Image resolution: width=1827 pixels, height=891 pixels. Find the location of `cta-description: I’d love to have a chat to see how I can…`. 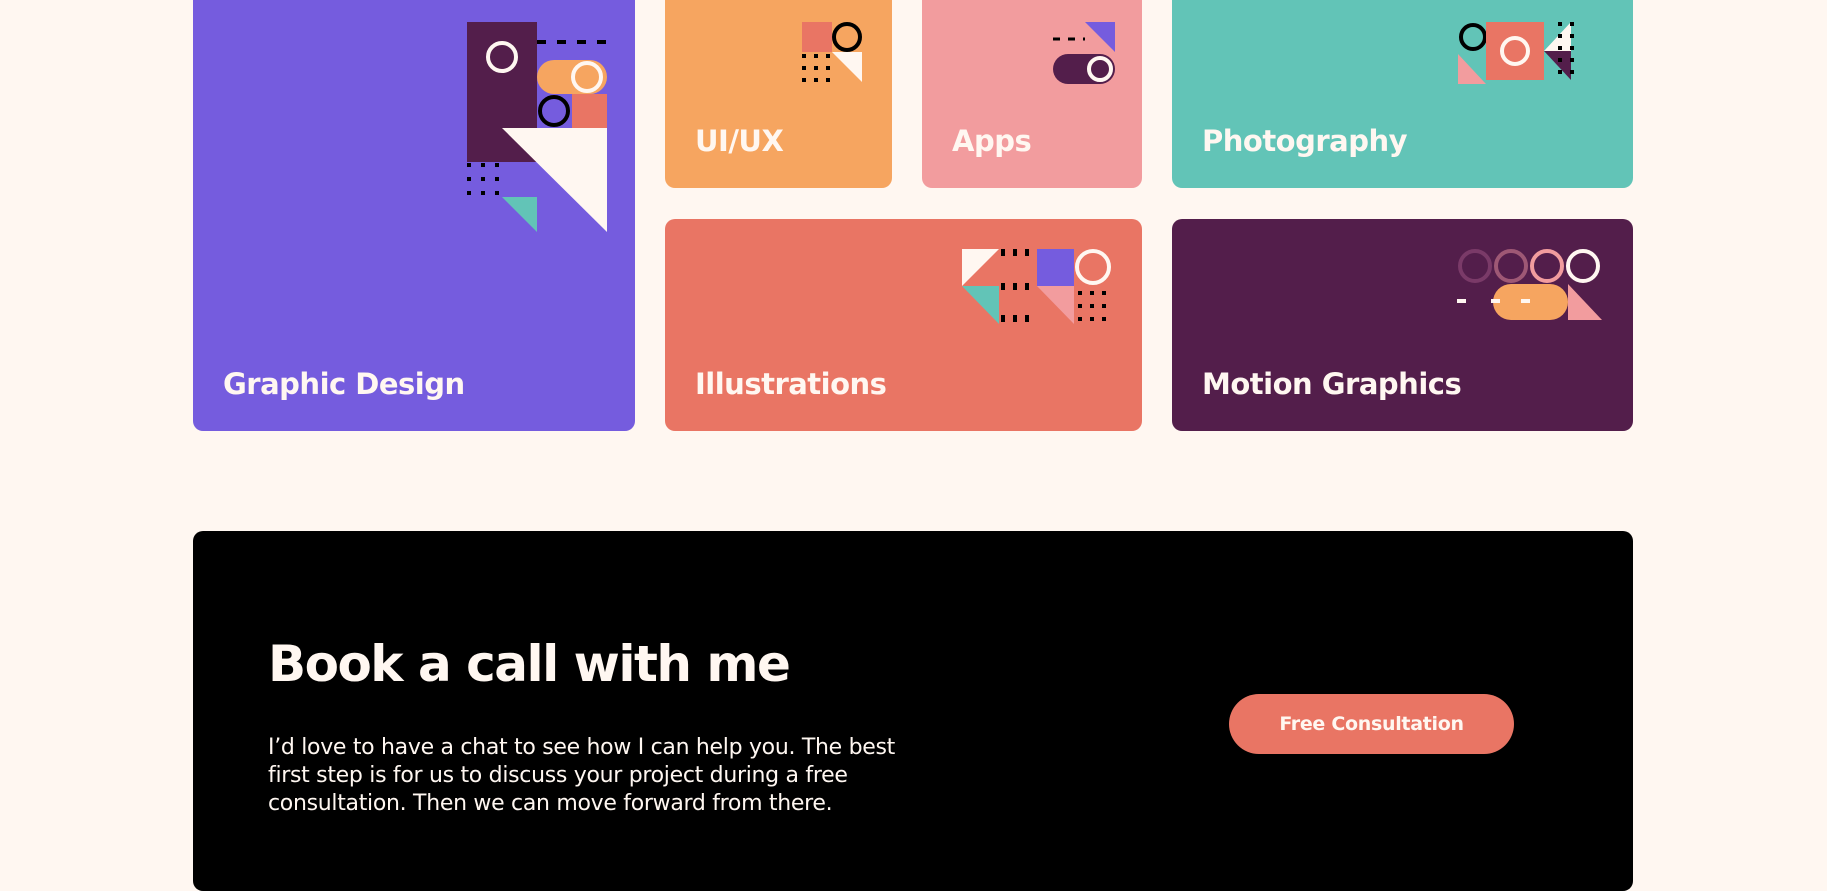

cta-description: I’d love to have a chat to see how I can… is located at coordinates (581, 775).